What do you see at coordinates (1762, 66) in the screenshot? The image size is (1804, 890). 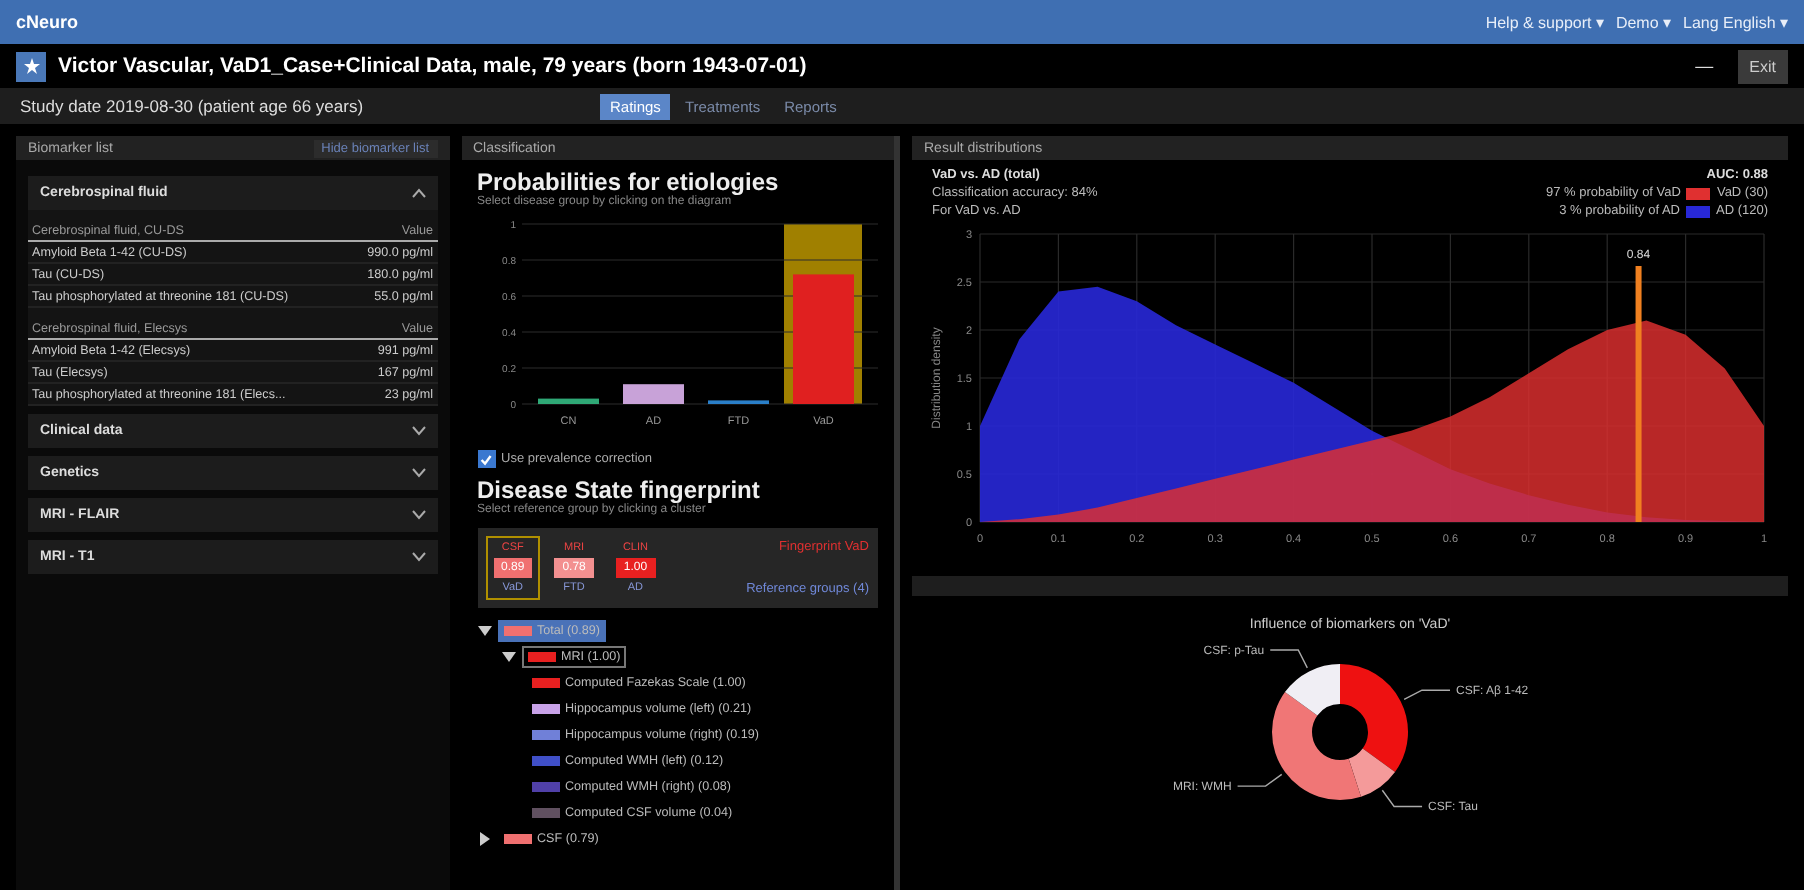 I see `exit-button: Exit` at bounding box center [1762, 66].